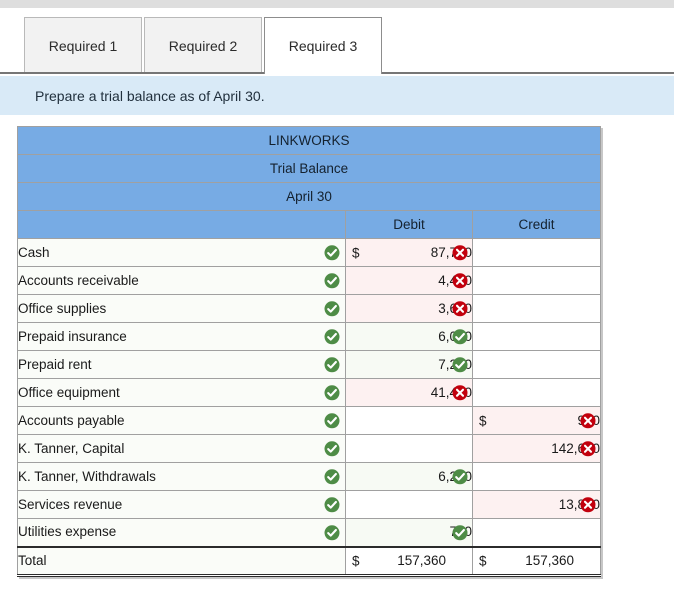  Describe the element at coordinates (337, 95) in the screenshot. I see `instruction-banner: Prepare a trial balance as of April 30.` at that location.